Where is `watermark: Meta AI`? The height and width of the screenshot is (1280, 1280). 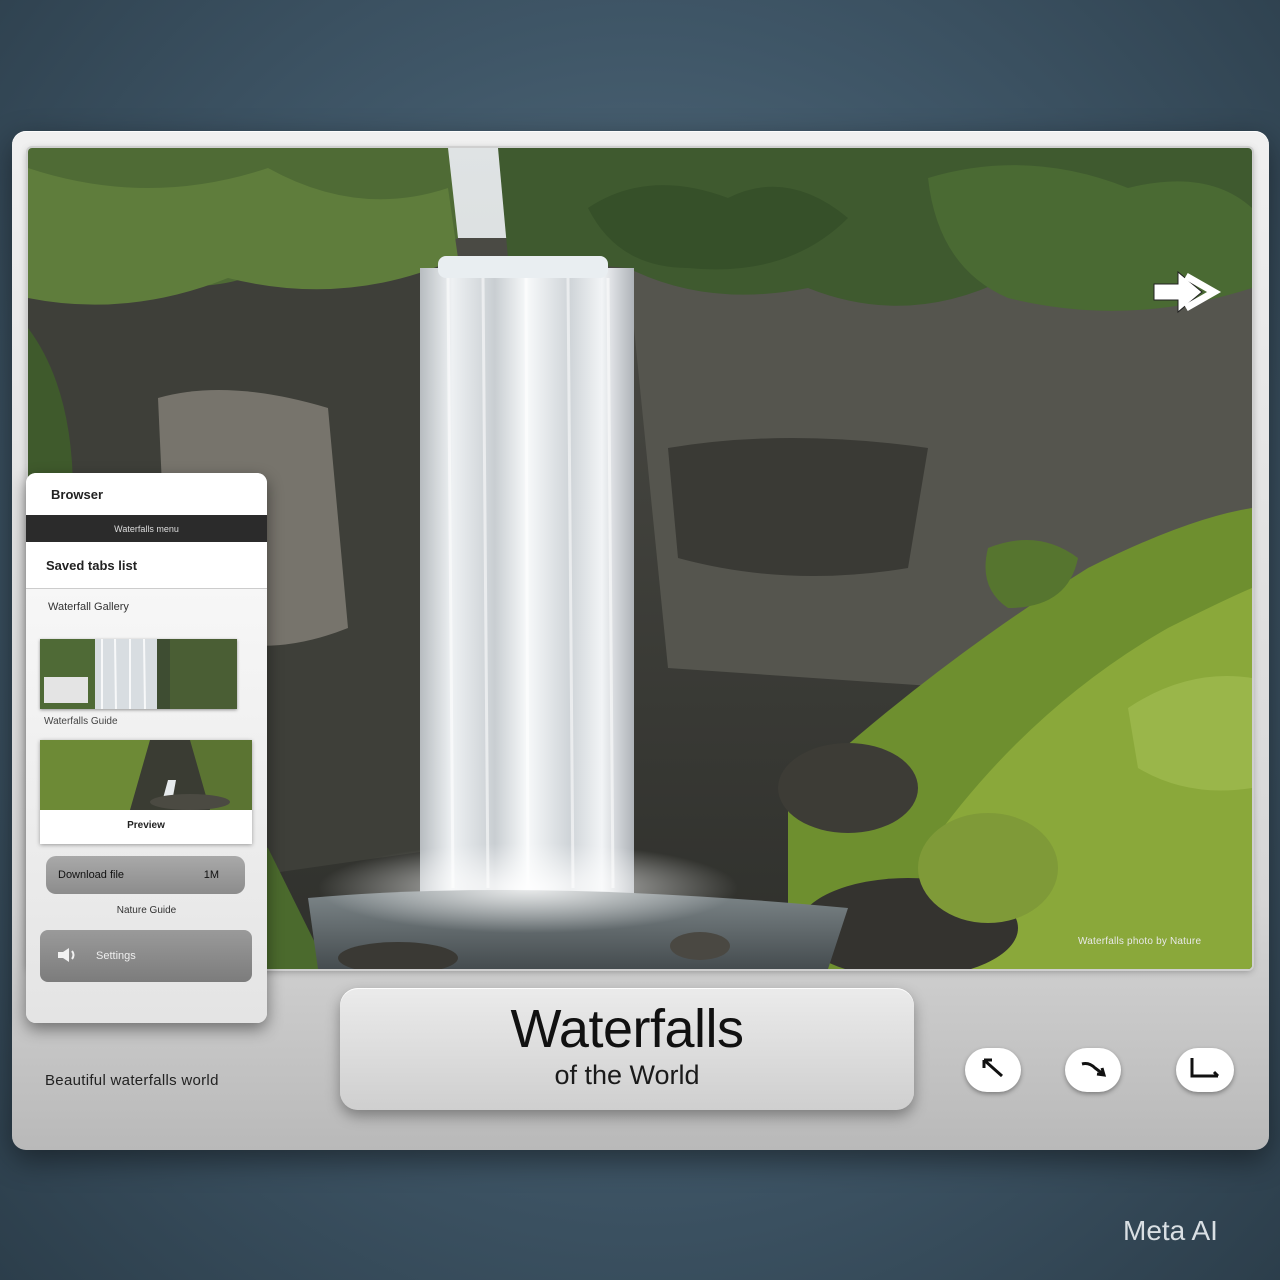 watermark: Meta AI is located at coordinates (1170, 1230).